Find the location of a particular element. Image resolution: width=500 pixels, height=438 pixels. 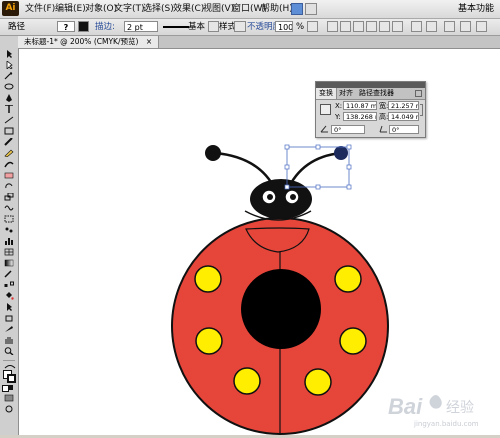

reference-point-icon is located at coordinates (325, 109).